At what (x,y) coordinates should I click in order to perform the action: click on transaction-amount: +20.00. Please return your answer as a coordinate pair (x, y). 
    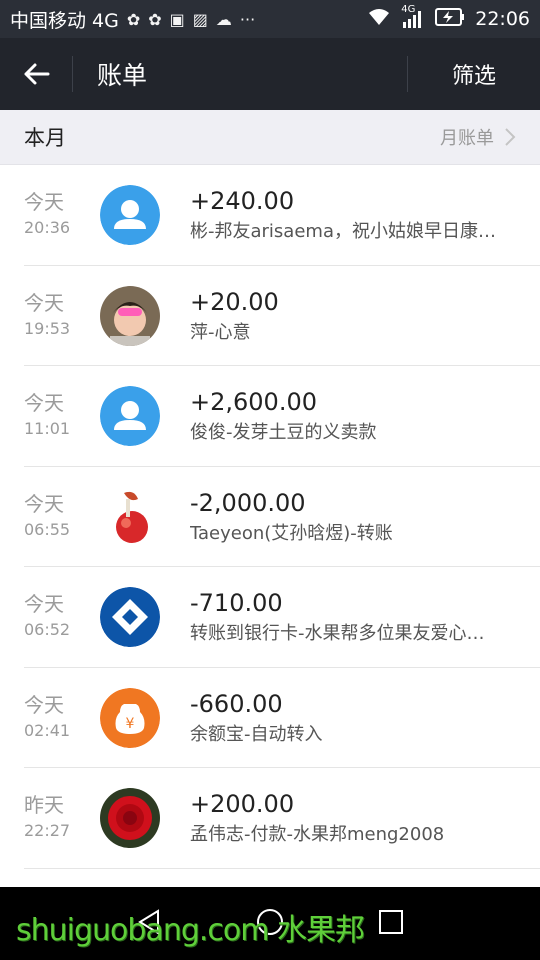
    Looking at the image, I should click on (234, 301).